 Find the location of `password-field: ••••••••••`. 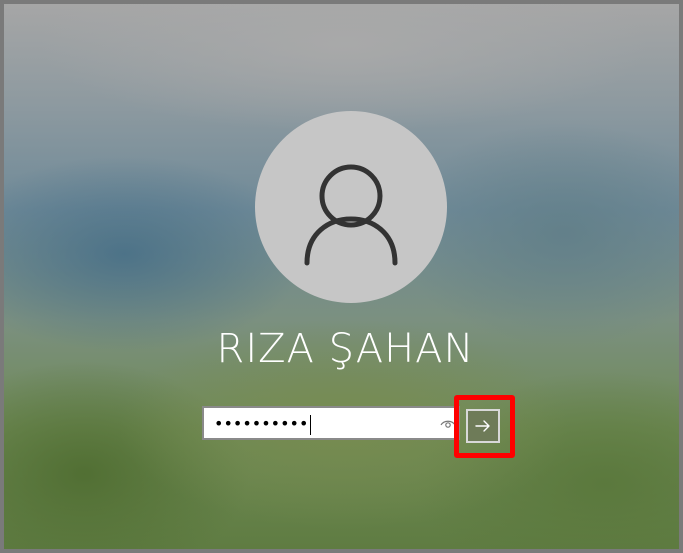

password-field: •••••••••• is located at coordinates (331, 423).